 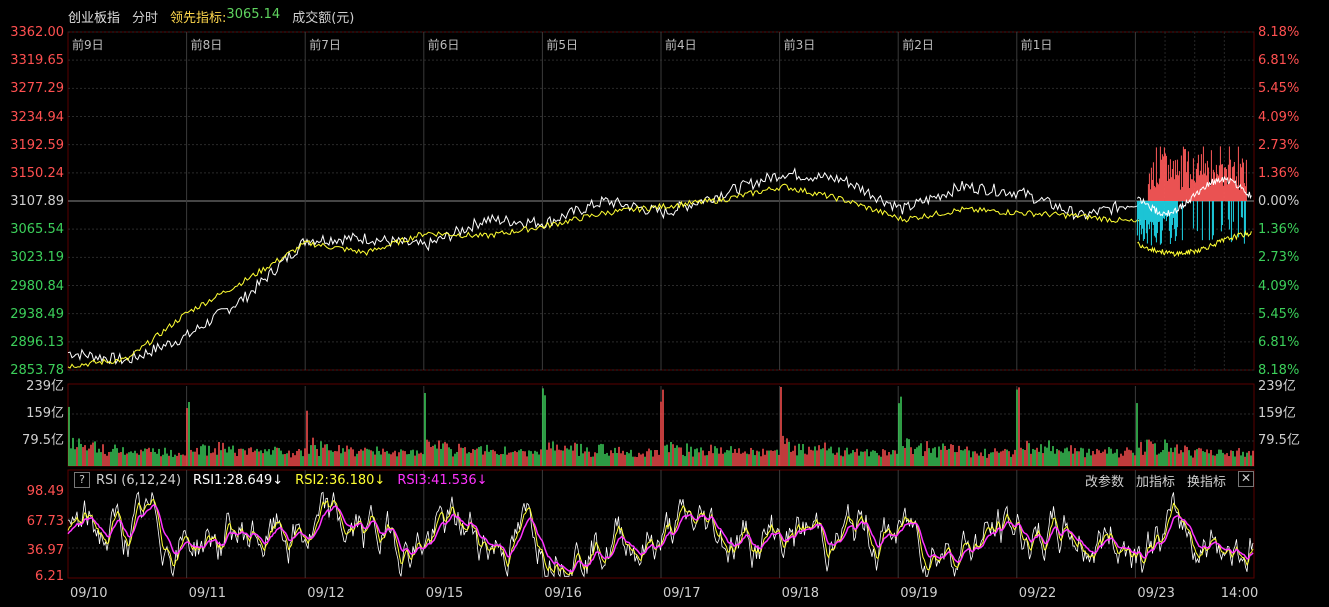 What do you see at coordinates (45, 550) in the screenshot?
I see `rsi-tick-2: 36.97` at bounding box center [45, 550].